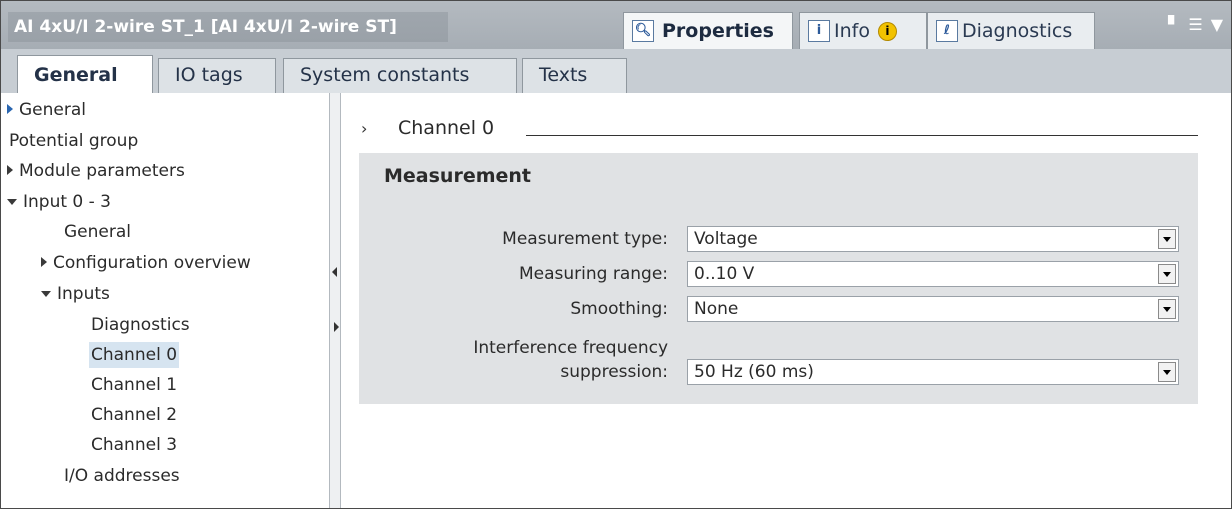 This screenshot has width=1232, height=509. I want to click on tab-properties: 🔍︎ Properties, so click(708, 30).